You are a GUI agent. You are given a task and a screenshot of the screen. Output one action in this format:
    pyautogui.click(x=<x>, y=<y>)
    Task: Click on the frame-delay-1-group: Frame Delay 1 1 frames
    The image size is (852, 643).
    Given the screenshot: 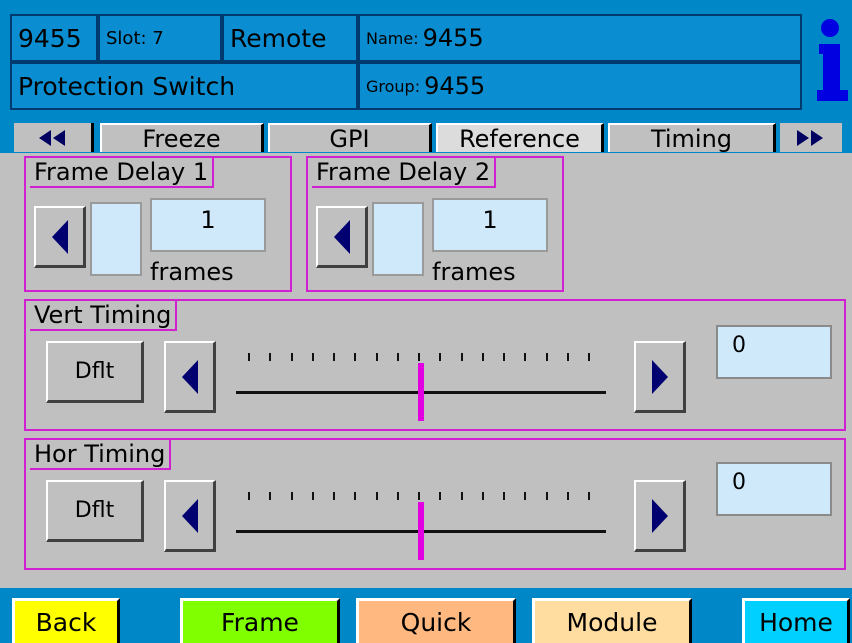 What is the action you would take?
    pyautogui.click(x=158, y=224)
    